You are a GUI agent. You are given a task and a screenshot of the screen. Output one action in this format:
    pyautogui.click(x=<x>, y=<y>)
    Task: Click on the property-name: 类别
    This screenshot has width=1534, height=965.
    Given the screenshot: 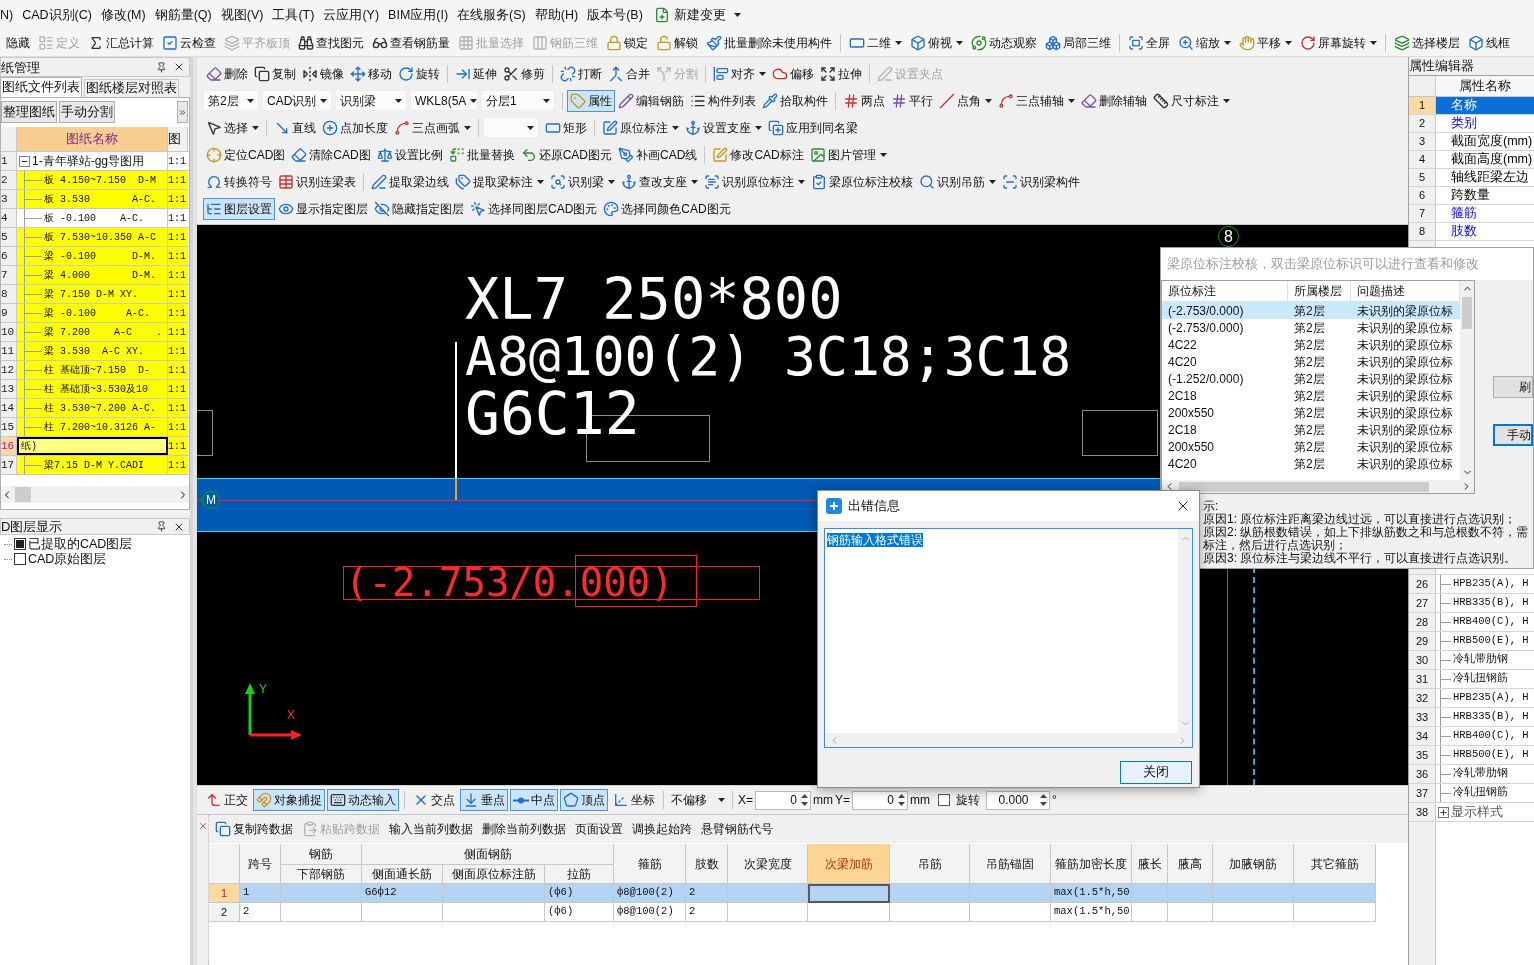 What is the action you would take?
    pyautogui.click(x=1485, y=123)
    